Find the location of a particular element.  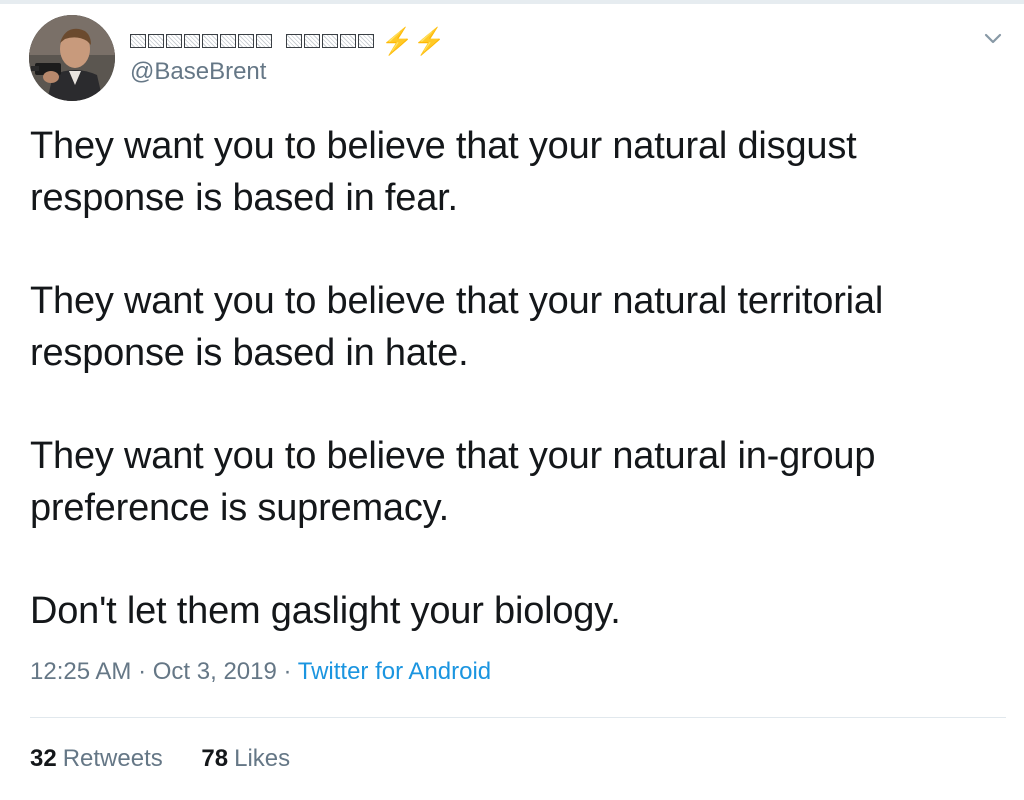

tweet-stats: 32 Retweets 78 Likes is located at coordinates (176, 759).